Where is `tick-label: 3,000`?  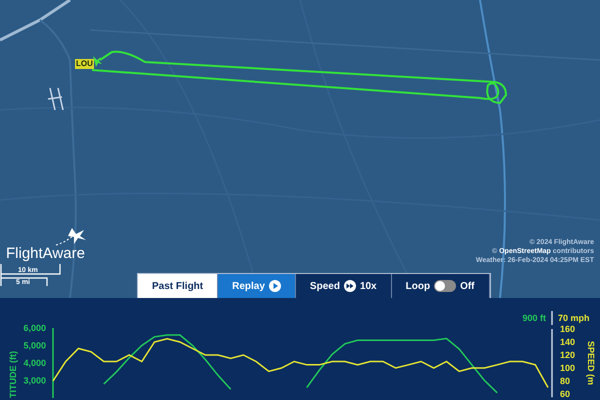
tick-label: 3,000 is located at coordinates (34, 381).